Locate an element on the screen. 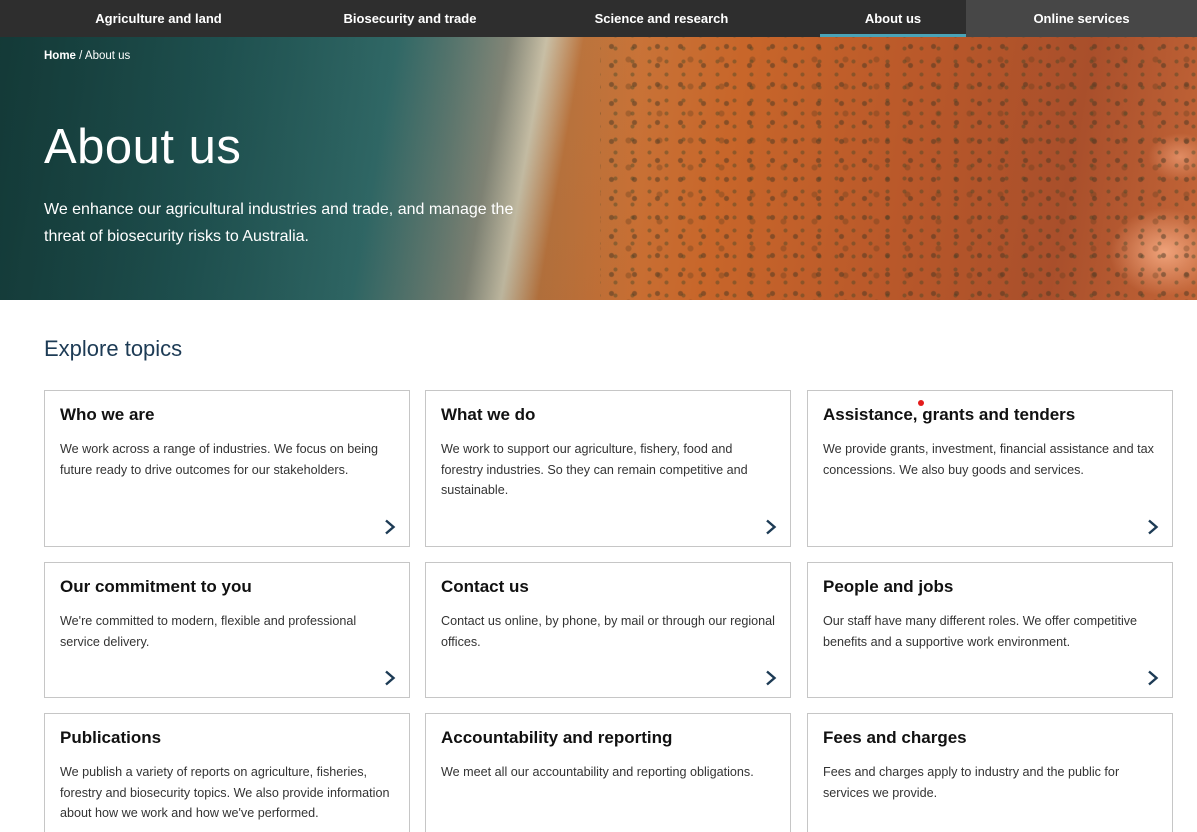 This screenshot has width=1197, height=832. breadcrumb: Home / About us is located at coordinates (87, 56).